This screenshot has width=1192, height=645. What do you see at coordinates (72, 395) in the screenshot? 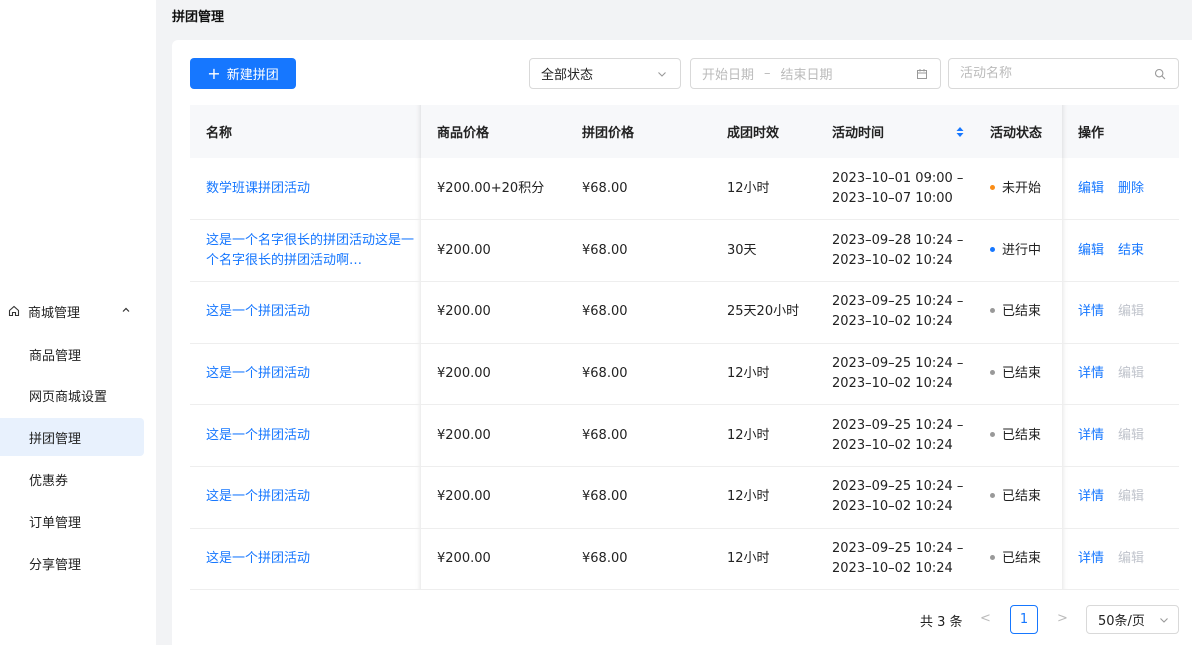
I see `sidebar-item-1: 网页商城设置` at bounding box center [72, 395].